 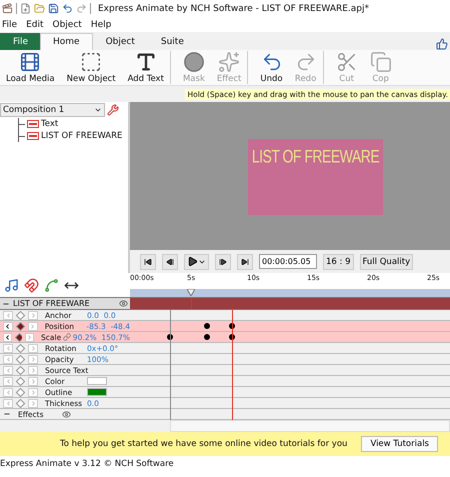 What do you see at coordinates (288, 261) in the screenshot?
I see `time-field: 00:00:05.05` at bounding box center [288, 261].